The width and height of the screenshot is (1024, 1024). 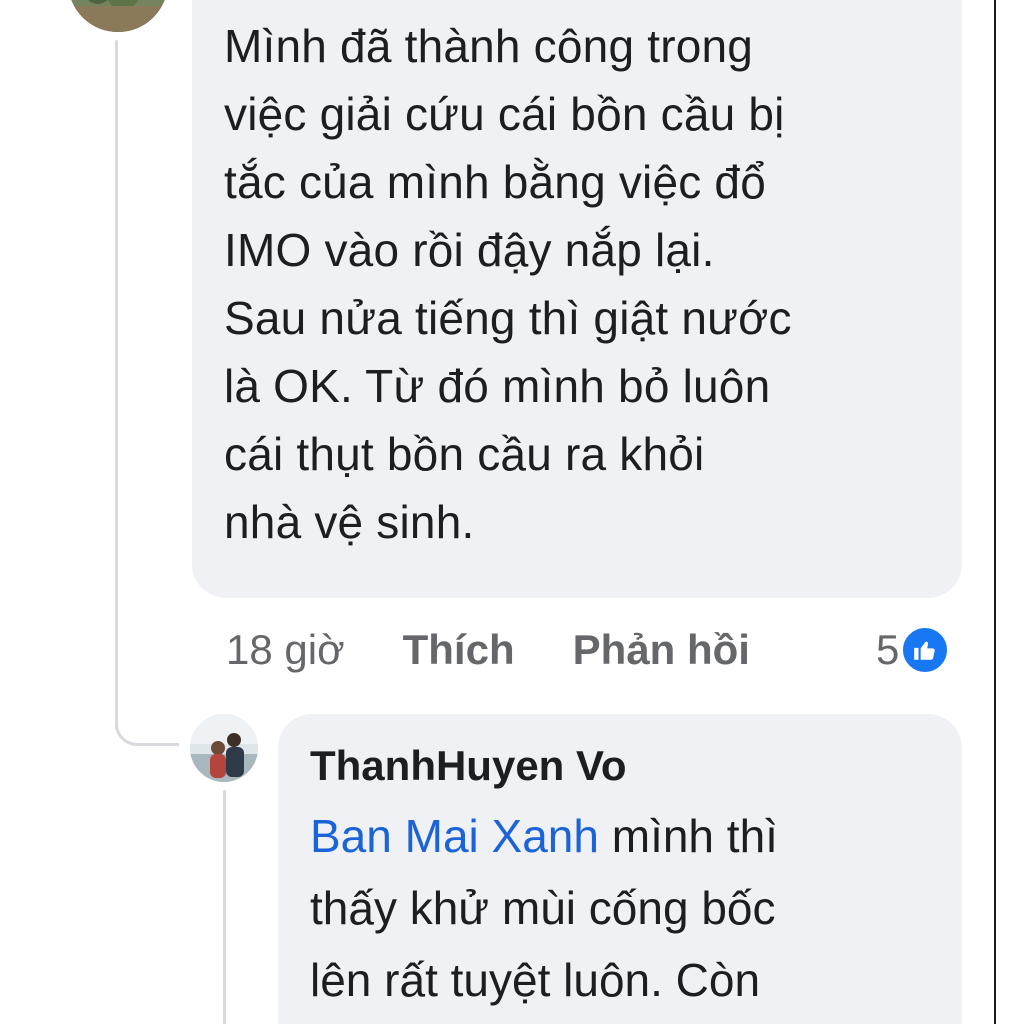 I want to click on comment-line: Sau nửa tiếng thì giật nước, so click(x=508, y=318).